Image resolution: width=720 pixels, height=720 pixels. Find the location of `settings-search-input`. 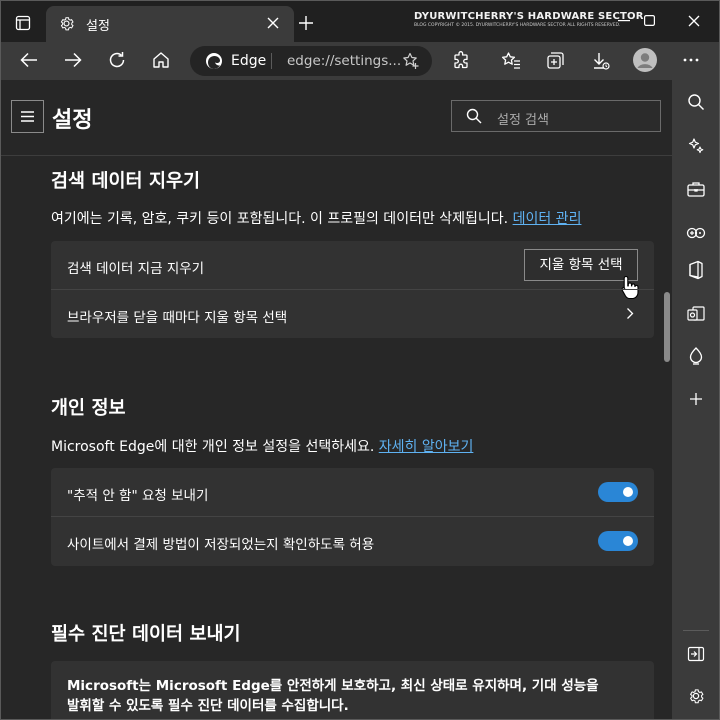

settings-search-input is located at coordinates (556, 116).